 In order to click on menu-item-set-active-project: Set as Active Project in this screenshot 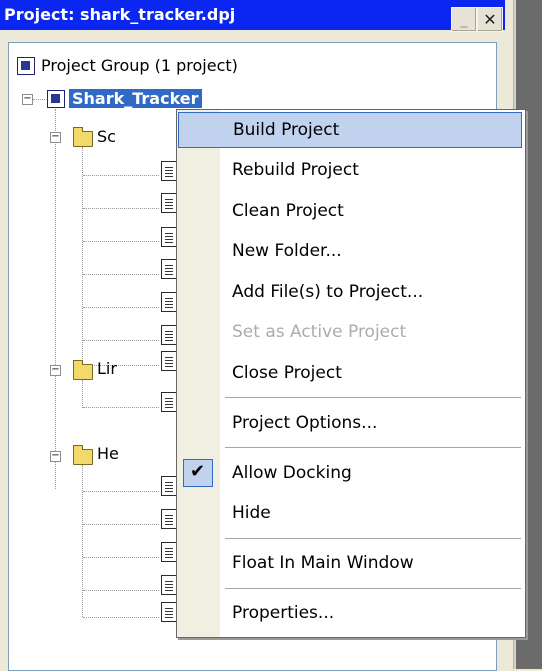, I will do `click(350, 332)`.